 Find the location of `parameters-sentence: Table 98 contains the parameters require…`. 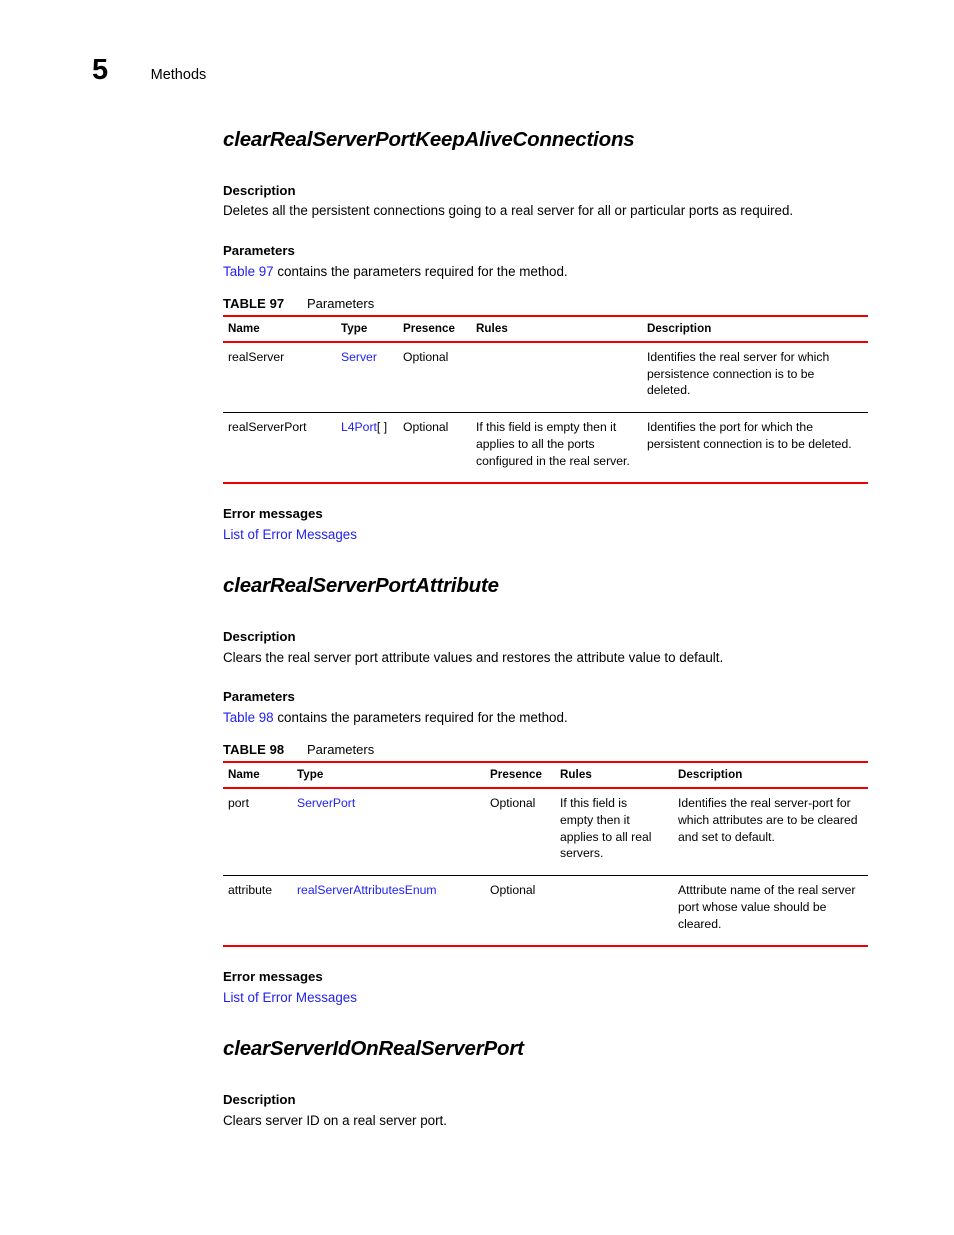

parameters-sentence: Table 98 contains the parameters require… is located at coordinates (547, 717).